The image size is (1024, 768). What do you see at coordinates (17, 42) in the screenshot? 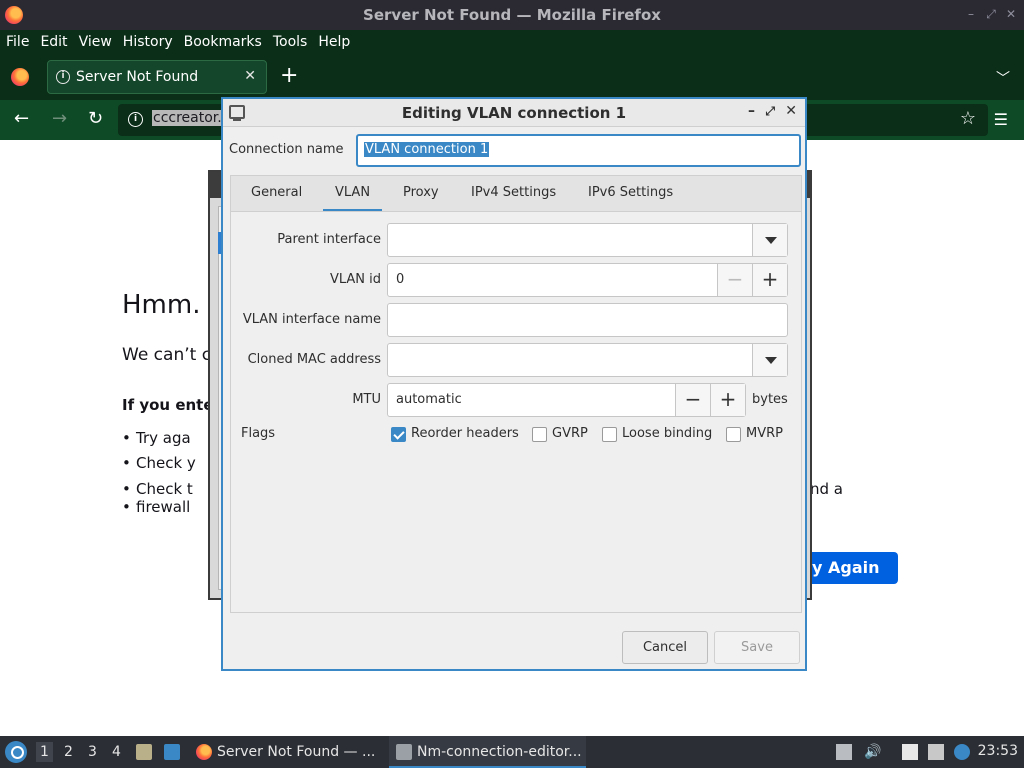
I see `menu-file: File` at bounding box center [17, 42].